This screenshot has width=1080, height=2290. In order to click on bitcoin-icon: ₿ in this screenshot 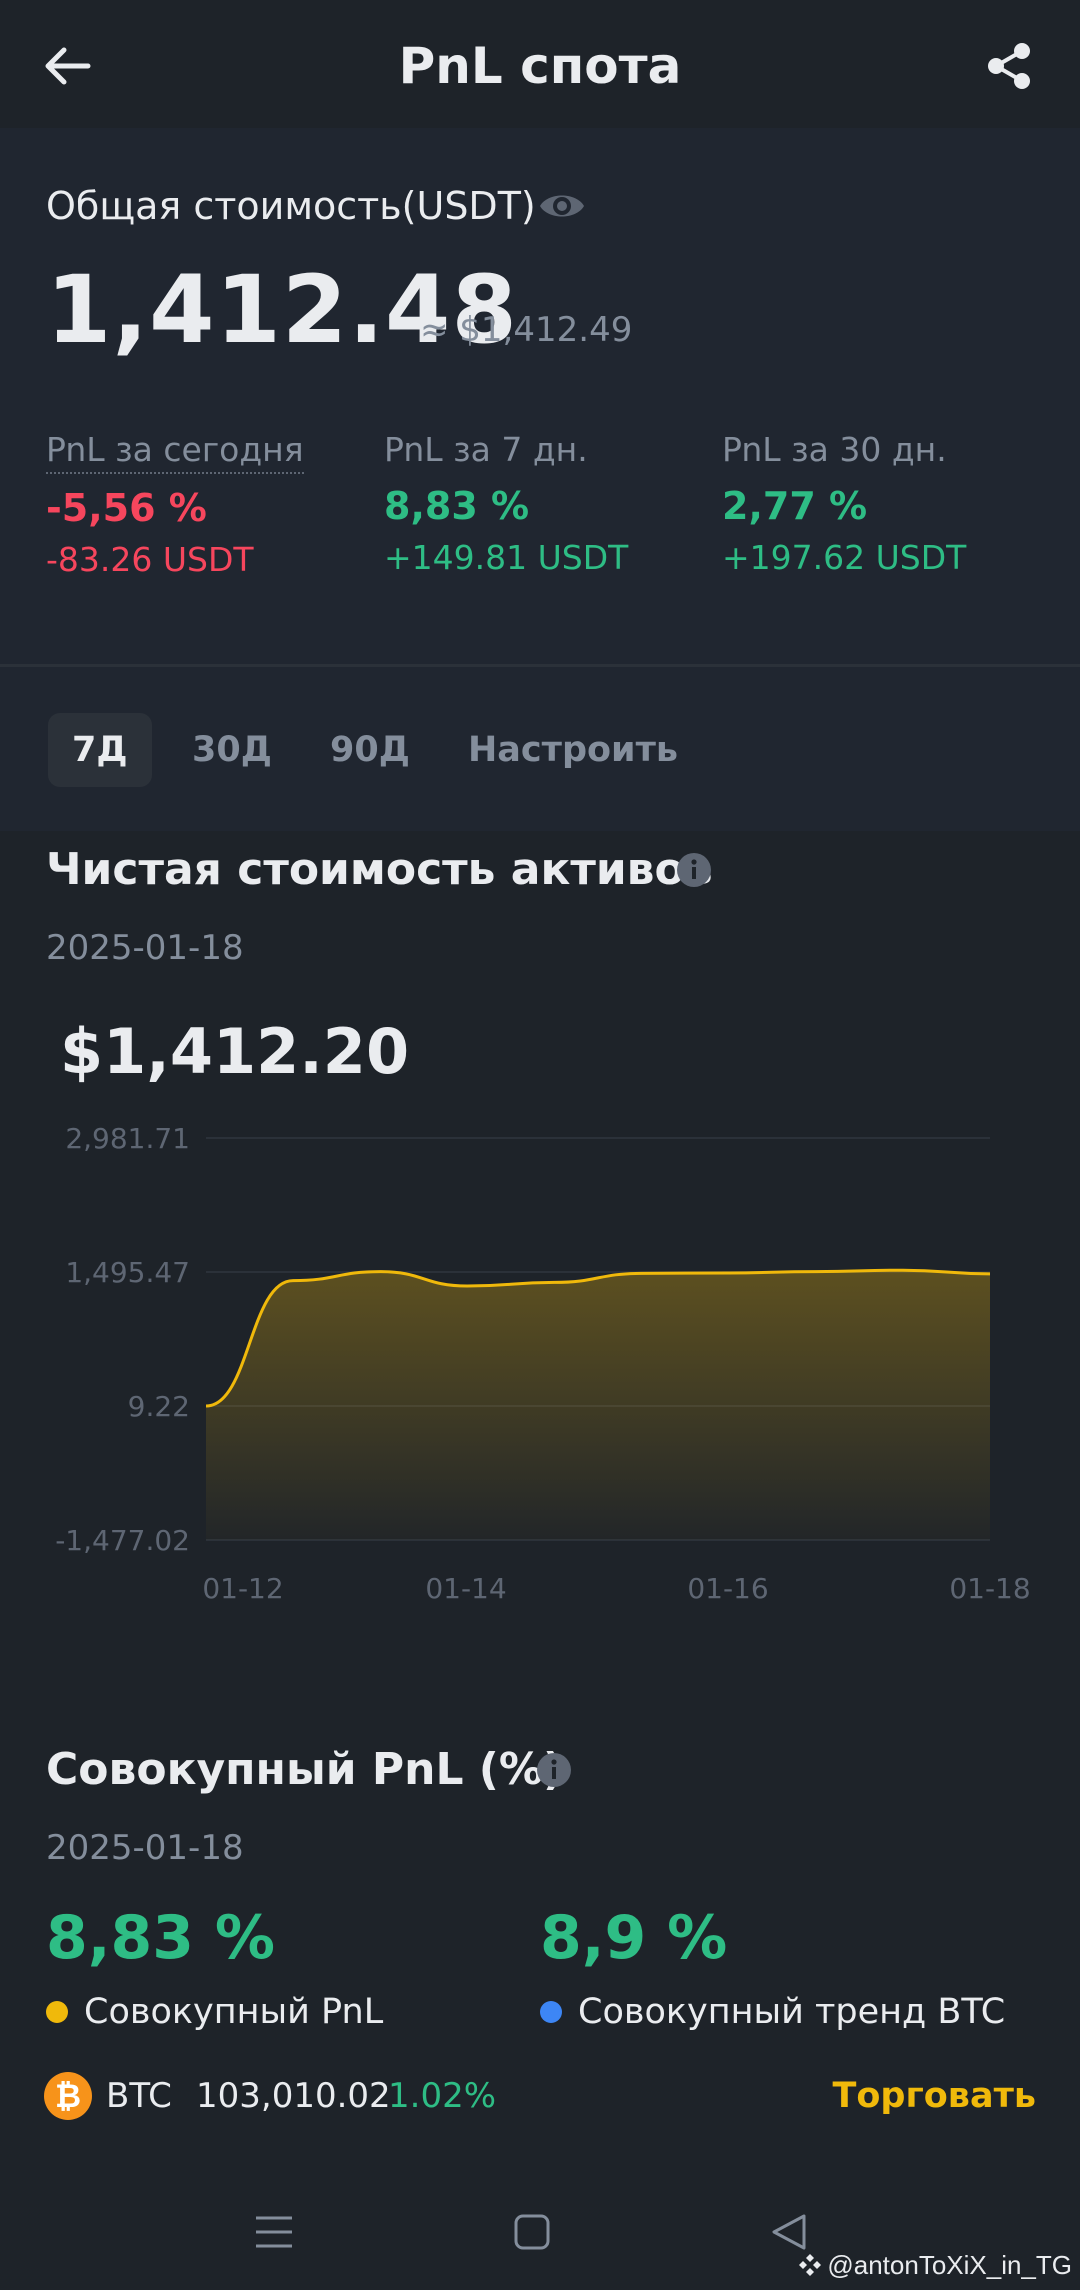, I will do `click(68, 2096)`.